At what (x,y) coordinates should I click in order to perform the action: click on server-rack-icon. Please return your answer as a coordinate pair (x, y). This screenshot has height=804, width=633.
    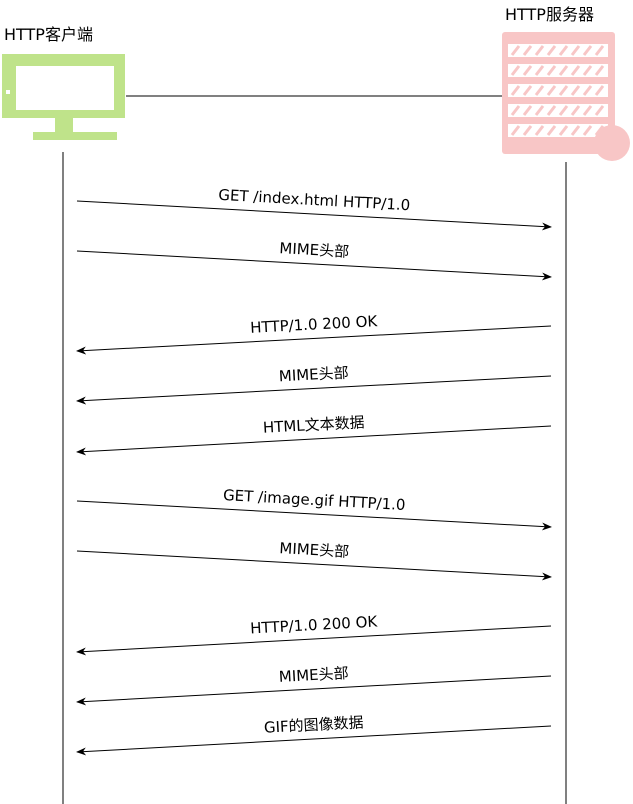
    Looking at the image, I should click on (566, 96).